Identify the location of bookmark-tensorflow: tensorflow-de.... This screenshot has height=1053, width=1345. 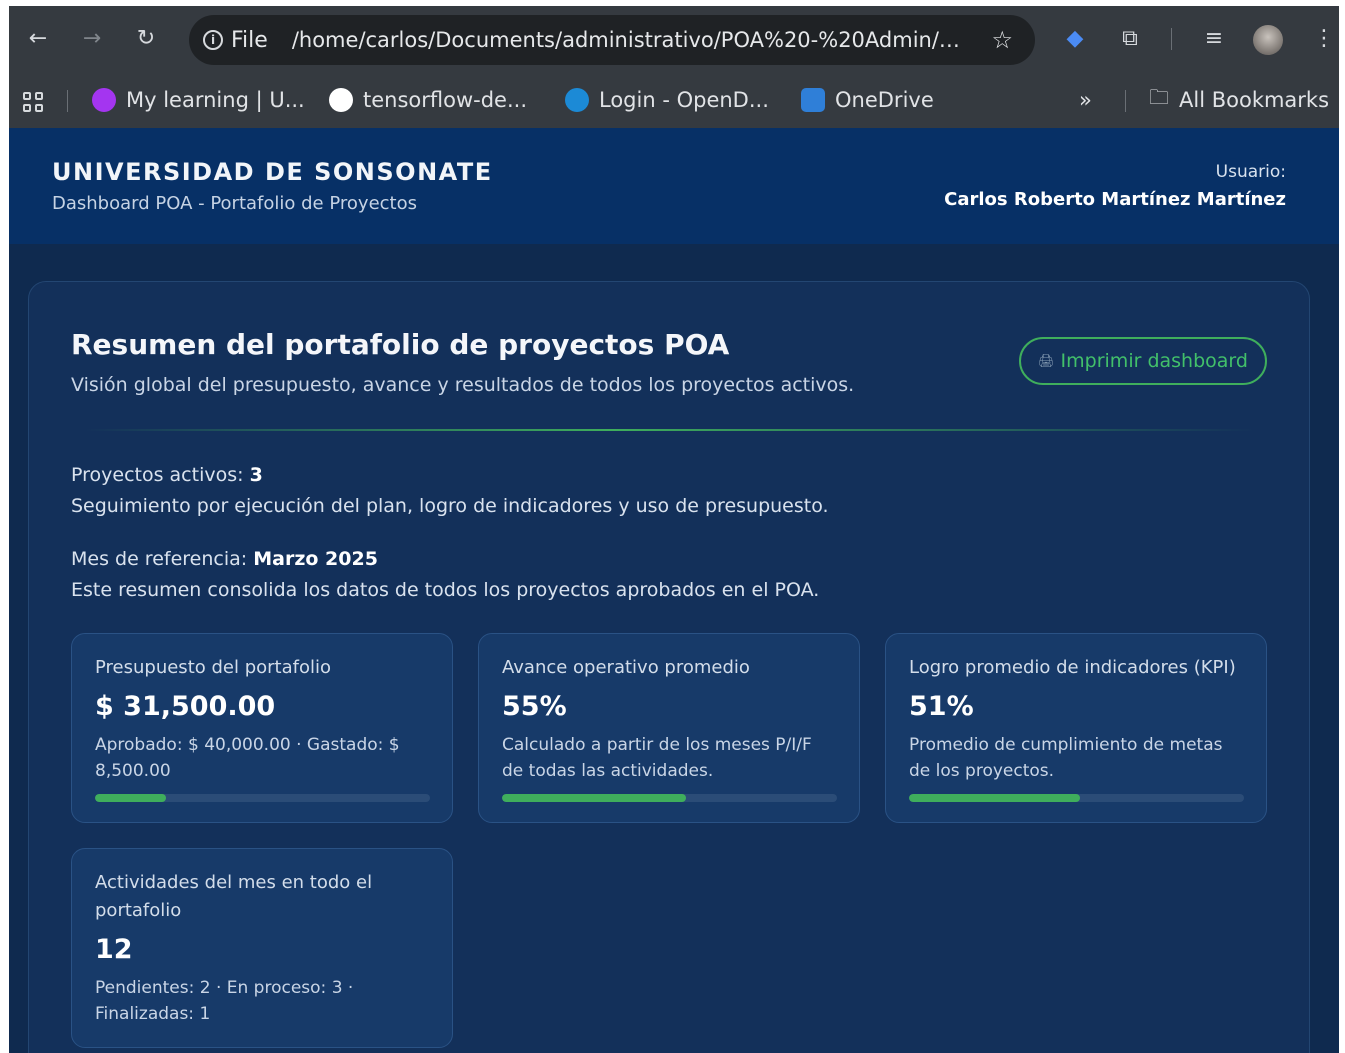
(428, 100).